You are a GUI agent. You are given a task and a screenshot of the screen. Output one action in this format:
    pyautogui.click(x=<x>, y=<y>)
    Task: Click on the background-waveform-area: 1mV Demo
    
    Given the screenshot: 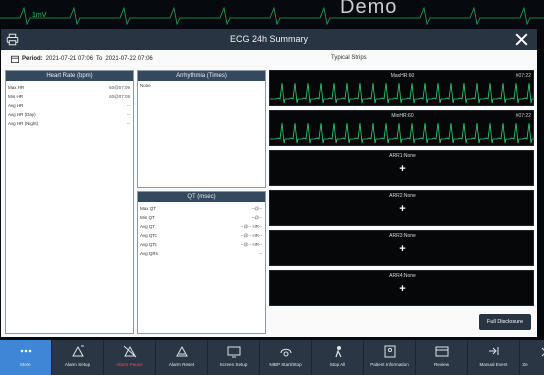 What is the action you would take?
    pyautogui.click(x=272, y=15)
    